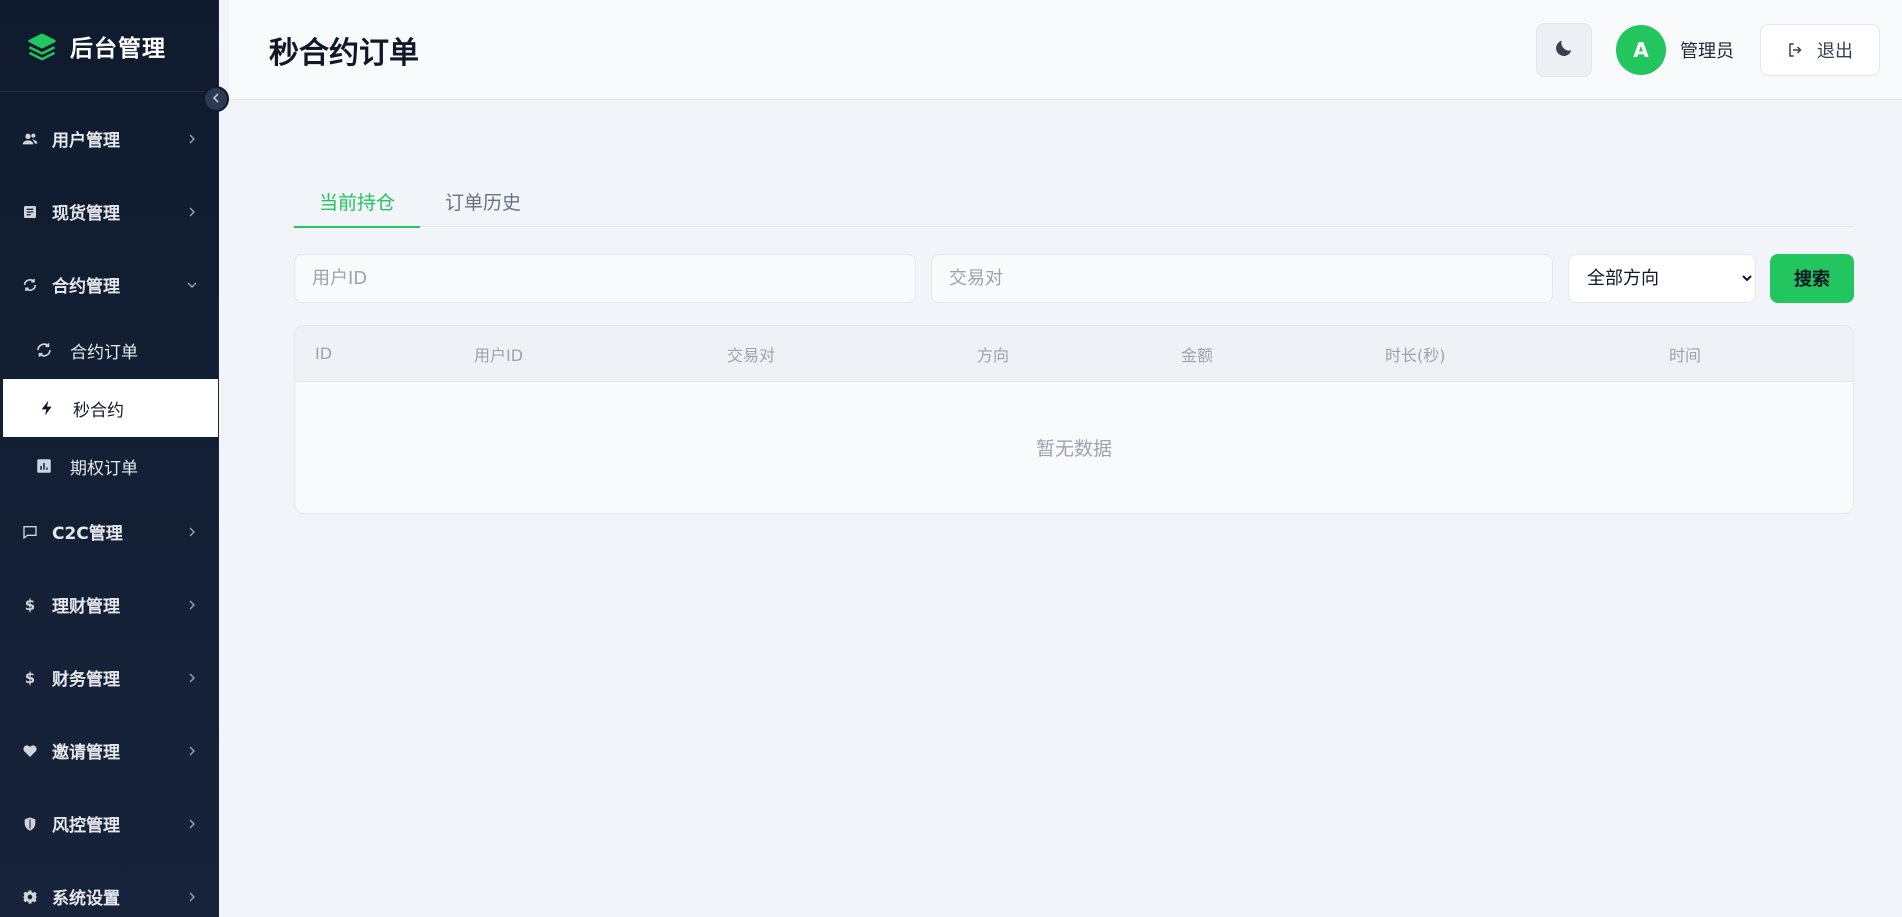 The width and height of the screenshot is (1902, 917). Describe the element at coordinates (98, 410) in the screenshot. I see `sidebar-subitem-label: 秒合约` at that location.